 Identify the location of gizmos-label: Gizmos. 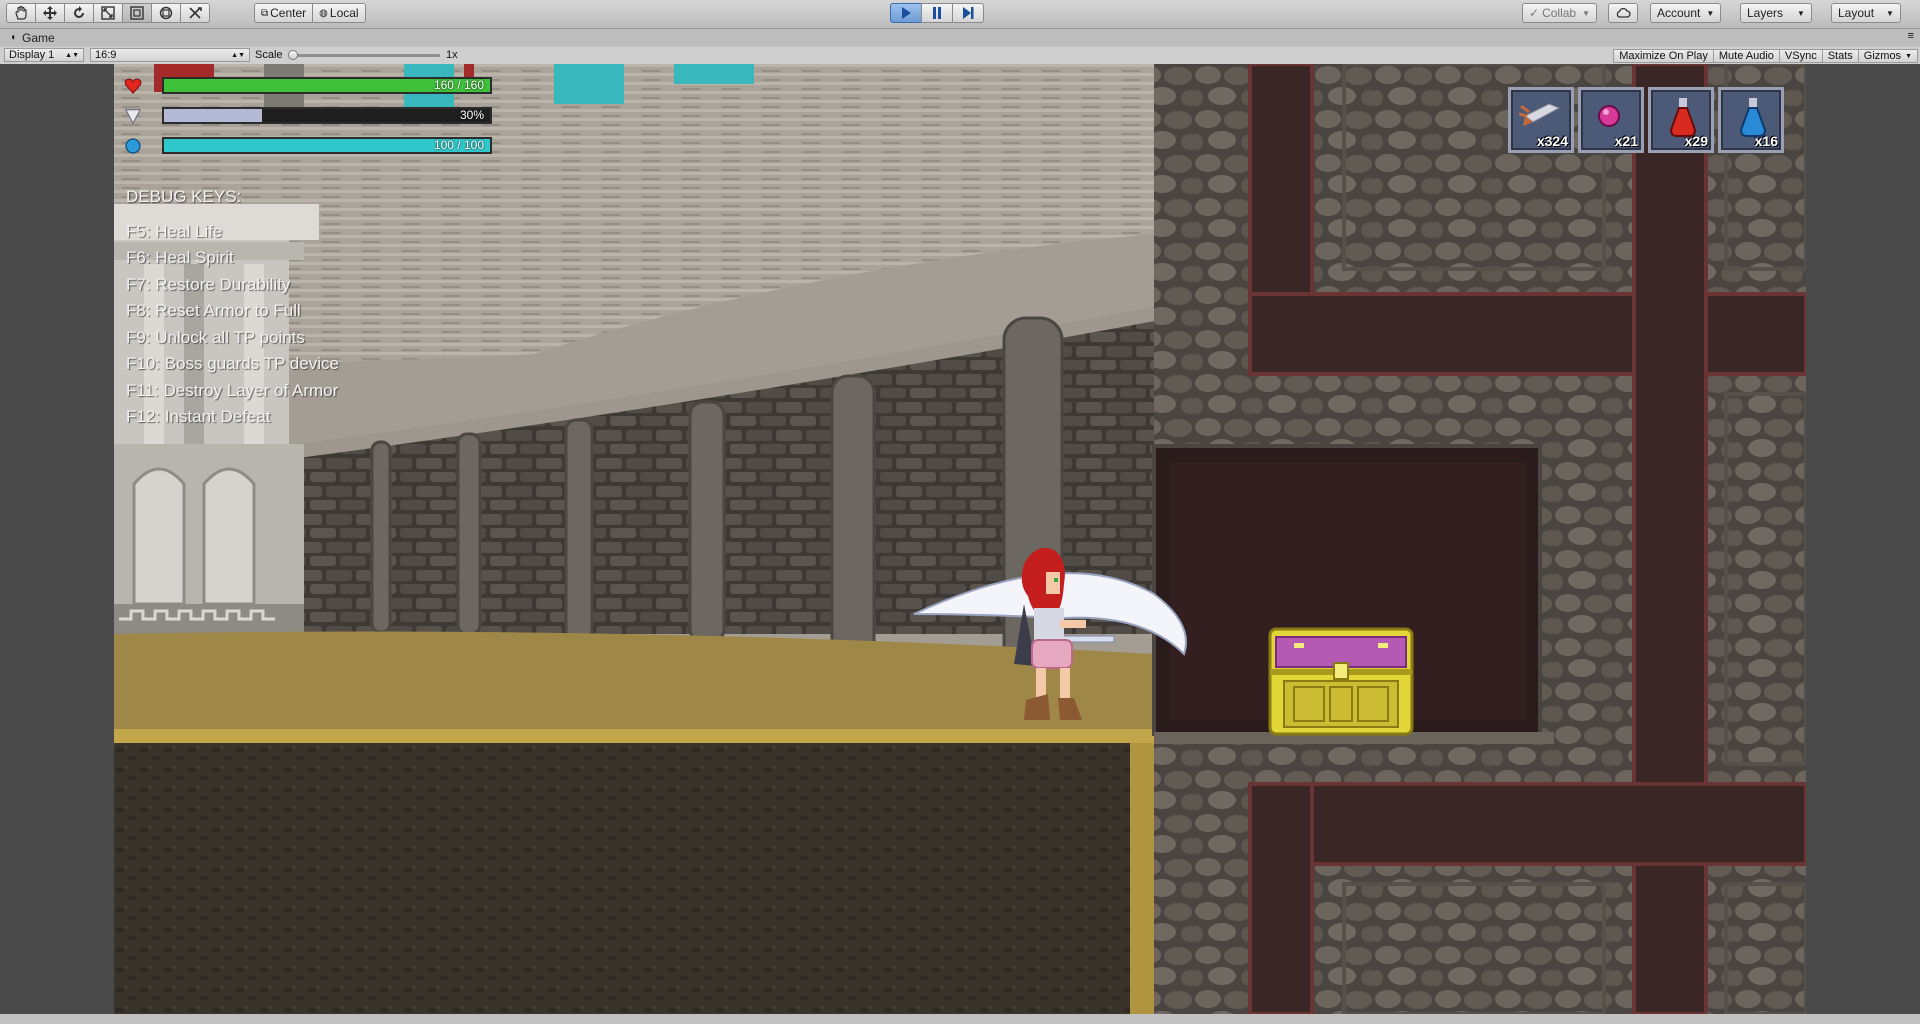
(1882, 56).